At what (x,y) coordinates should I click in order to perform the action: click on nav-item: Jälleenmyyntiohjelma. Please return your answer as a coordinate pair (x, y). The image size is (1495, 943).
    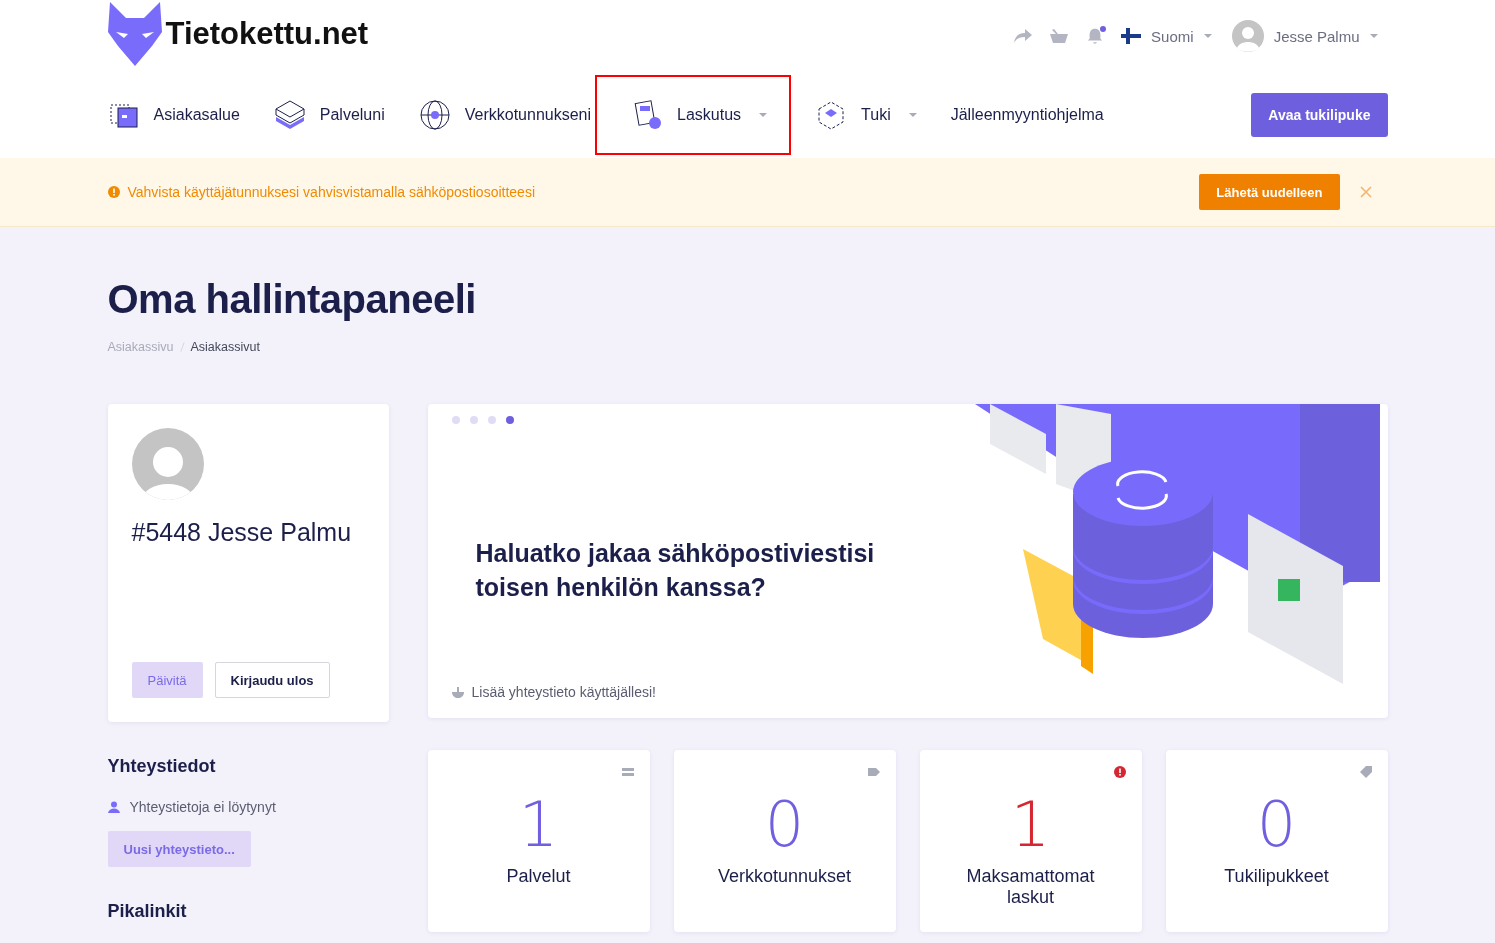
    Looking at the image, I should click on (1027, 115).